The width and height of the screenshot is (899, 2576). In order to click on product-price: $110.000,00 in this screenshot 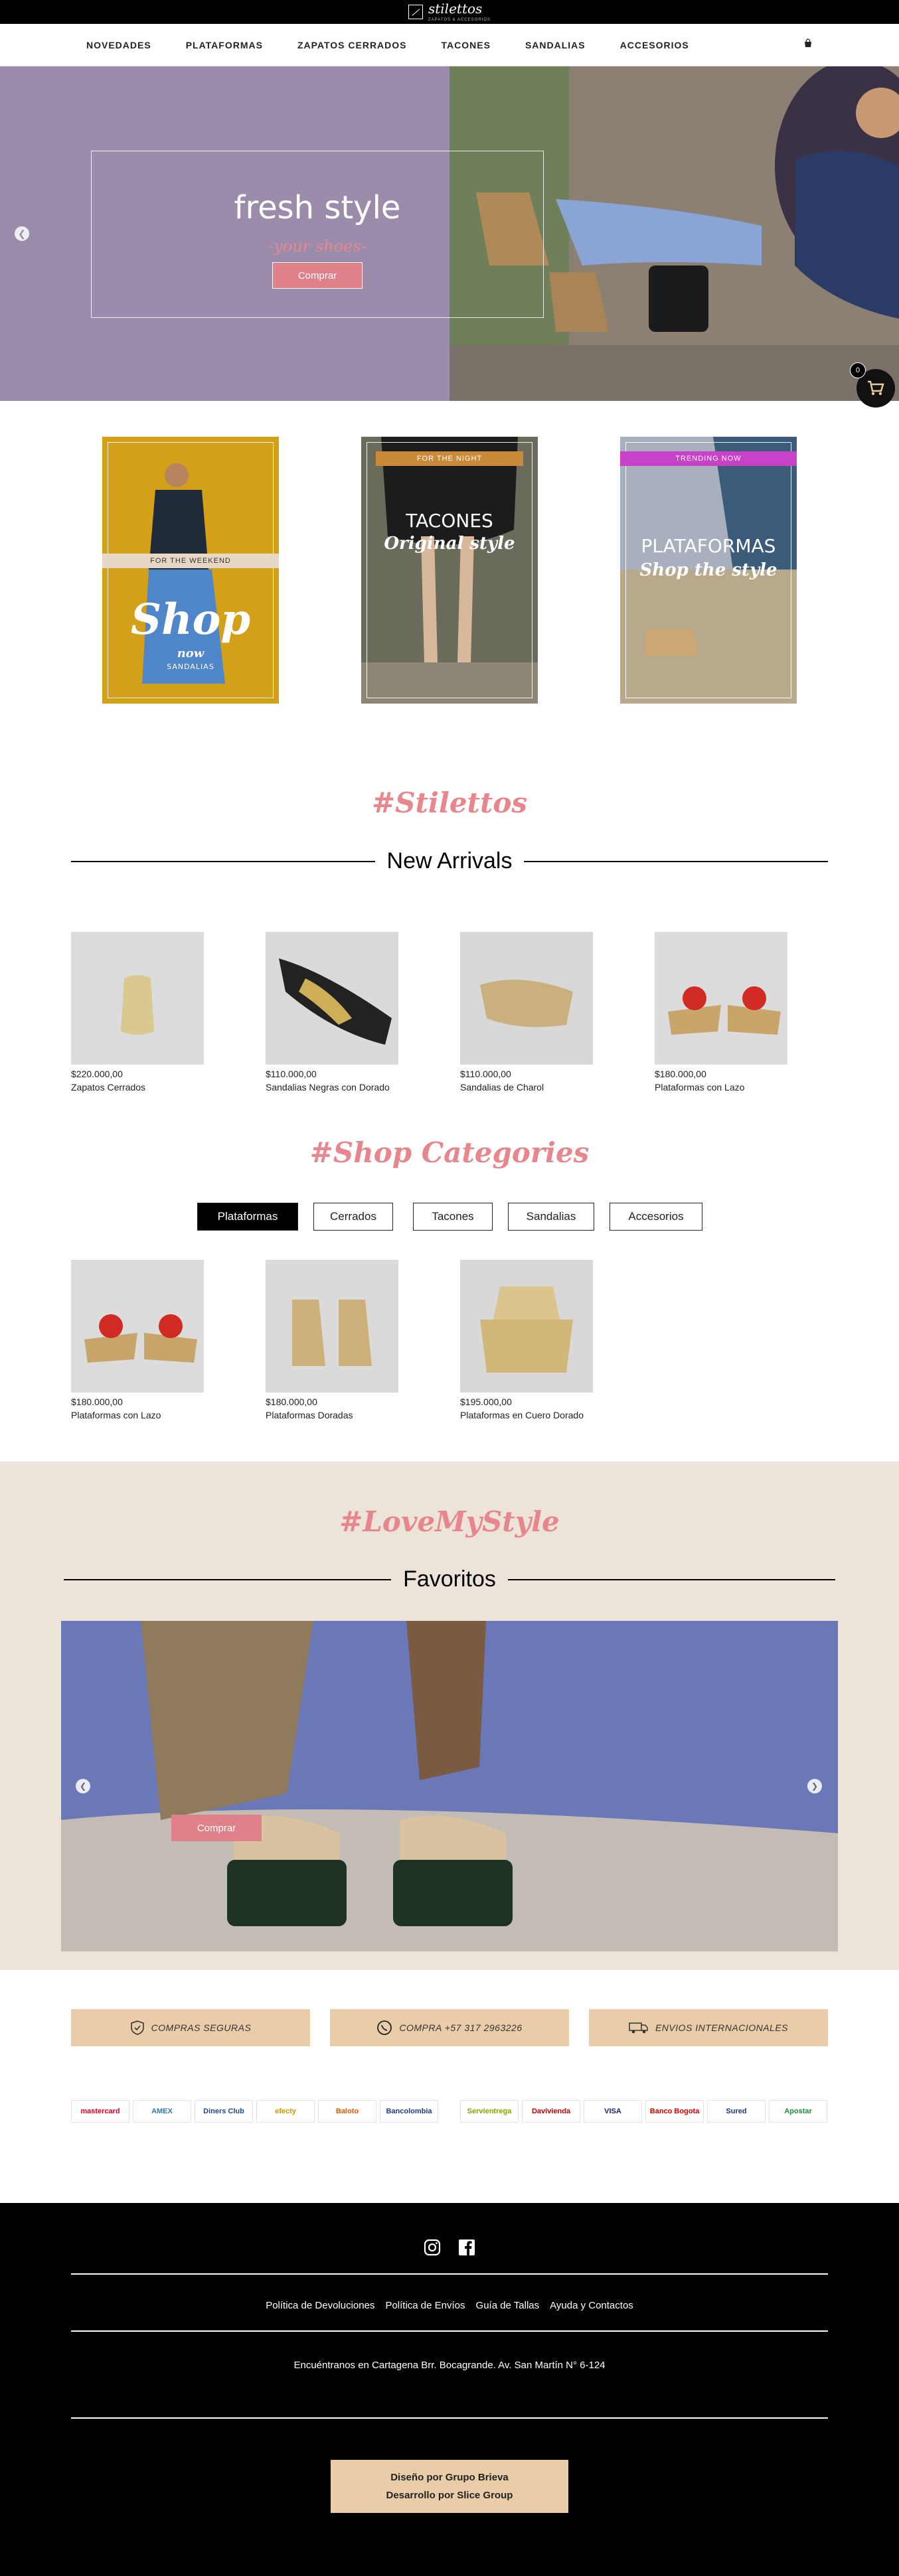, I will do `click(292, 1074)`.